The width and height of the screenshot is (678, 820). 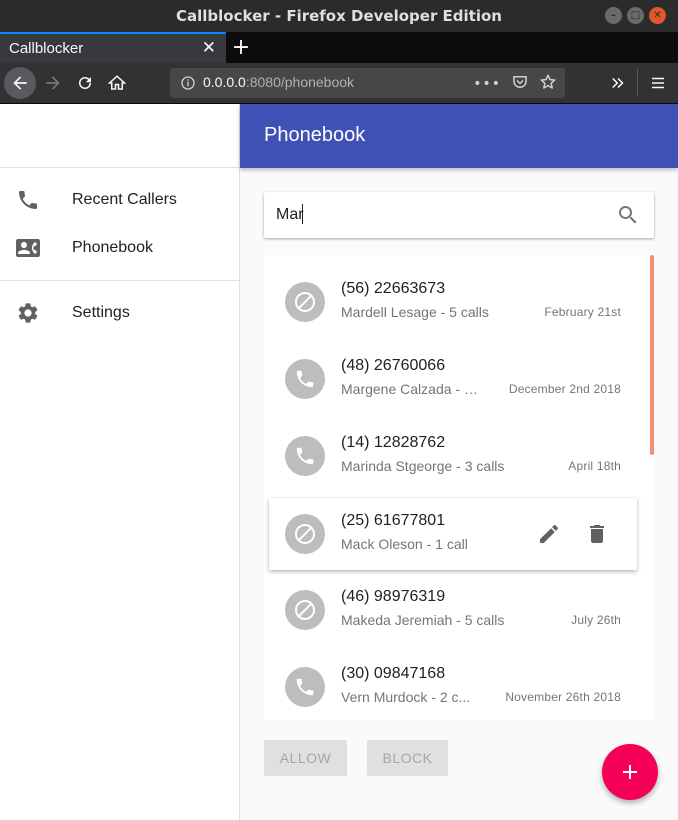 I want to click on bookmark-star-icon, so click(x=548, y=84).